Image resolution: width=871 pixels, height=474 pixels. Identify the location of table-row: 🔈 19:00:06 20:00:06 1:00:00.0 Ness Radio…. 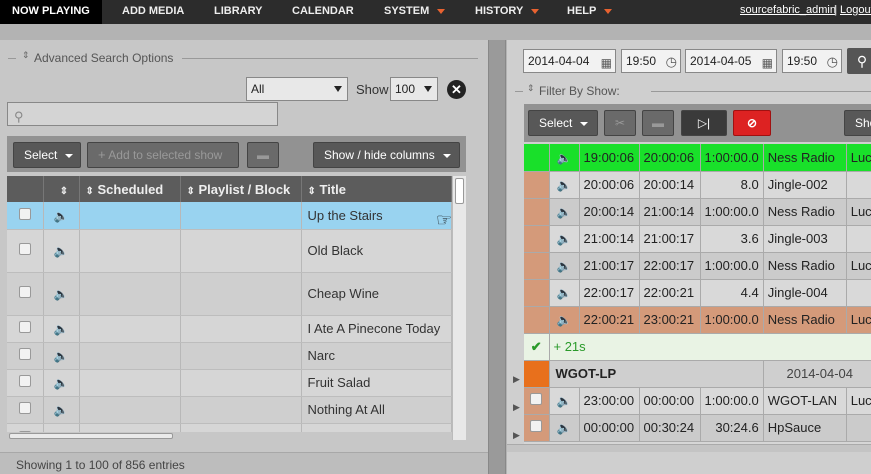
(697, 158).